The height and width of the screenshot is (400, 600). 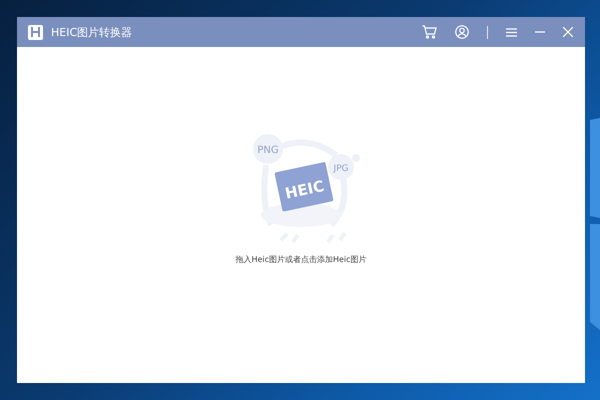 What do you see at coordinates (568, 32) in the screenshot?
I see `close-icon` at bounding box center [568, 32].